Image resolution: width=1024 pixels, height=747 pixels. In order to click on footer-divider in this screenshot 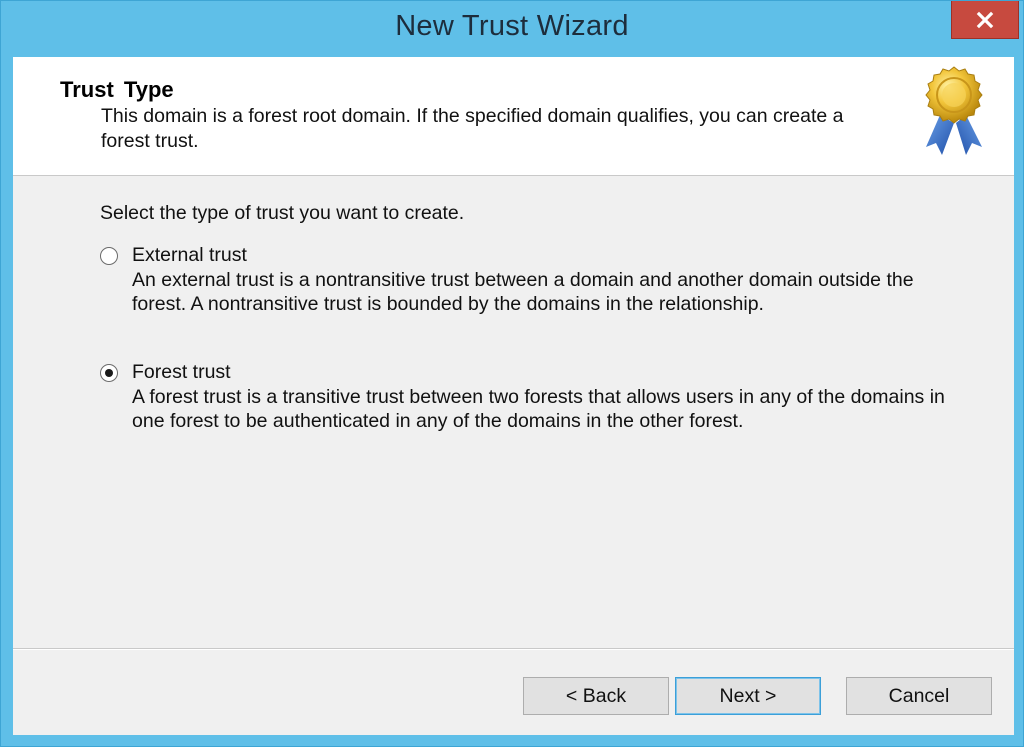, I will do `click(513, 649)`.